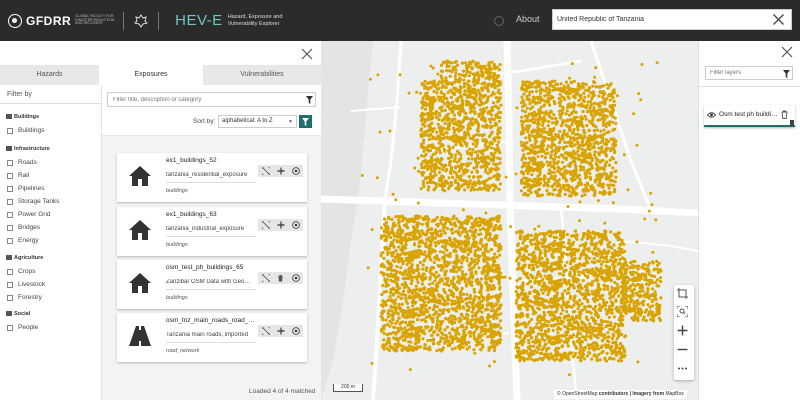 Image resolution: width=800 pixels, height=400 pixels. What do you see at coordinates (18, 175) in the screenshot?
I see `filter-item-rail: Rail` at bounding box center [18, 175].